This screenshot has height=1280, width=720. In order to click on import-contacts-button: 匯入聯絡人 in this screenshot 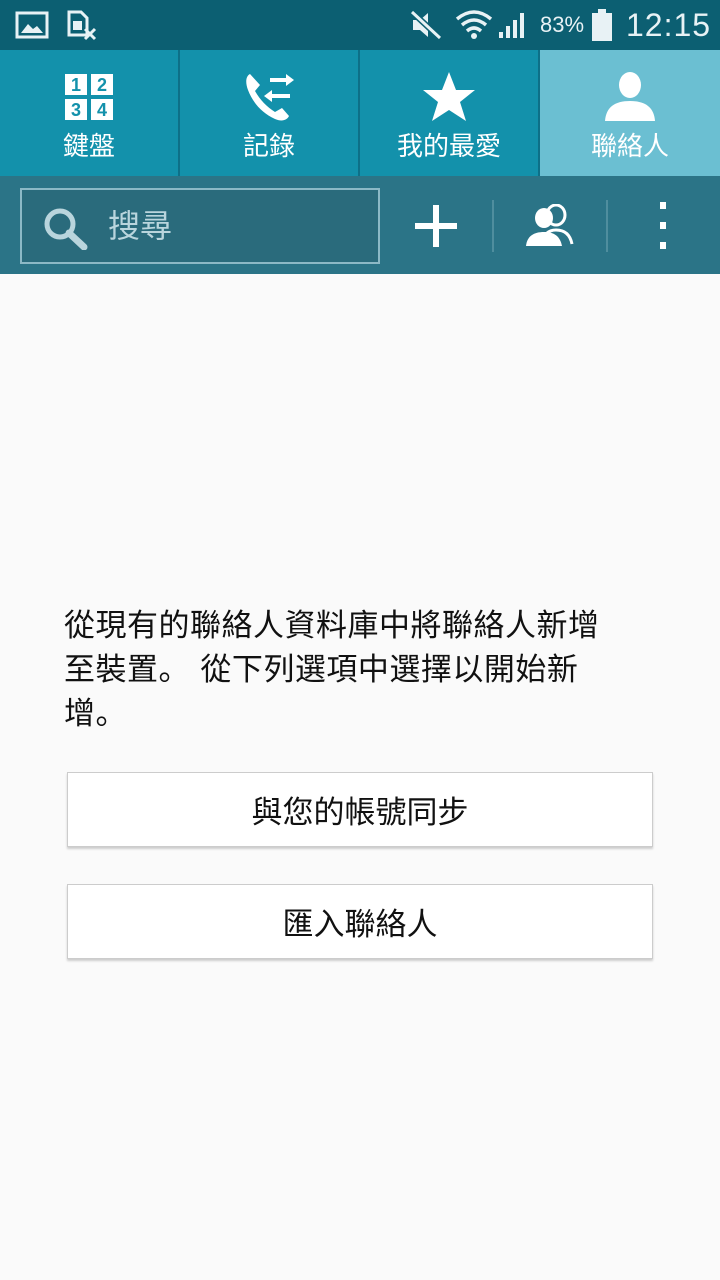, I will do `click(360, 921)`.